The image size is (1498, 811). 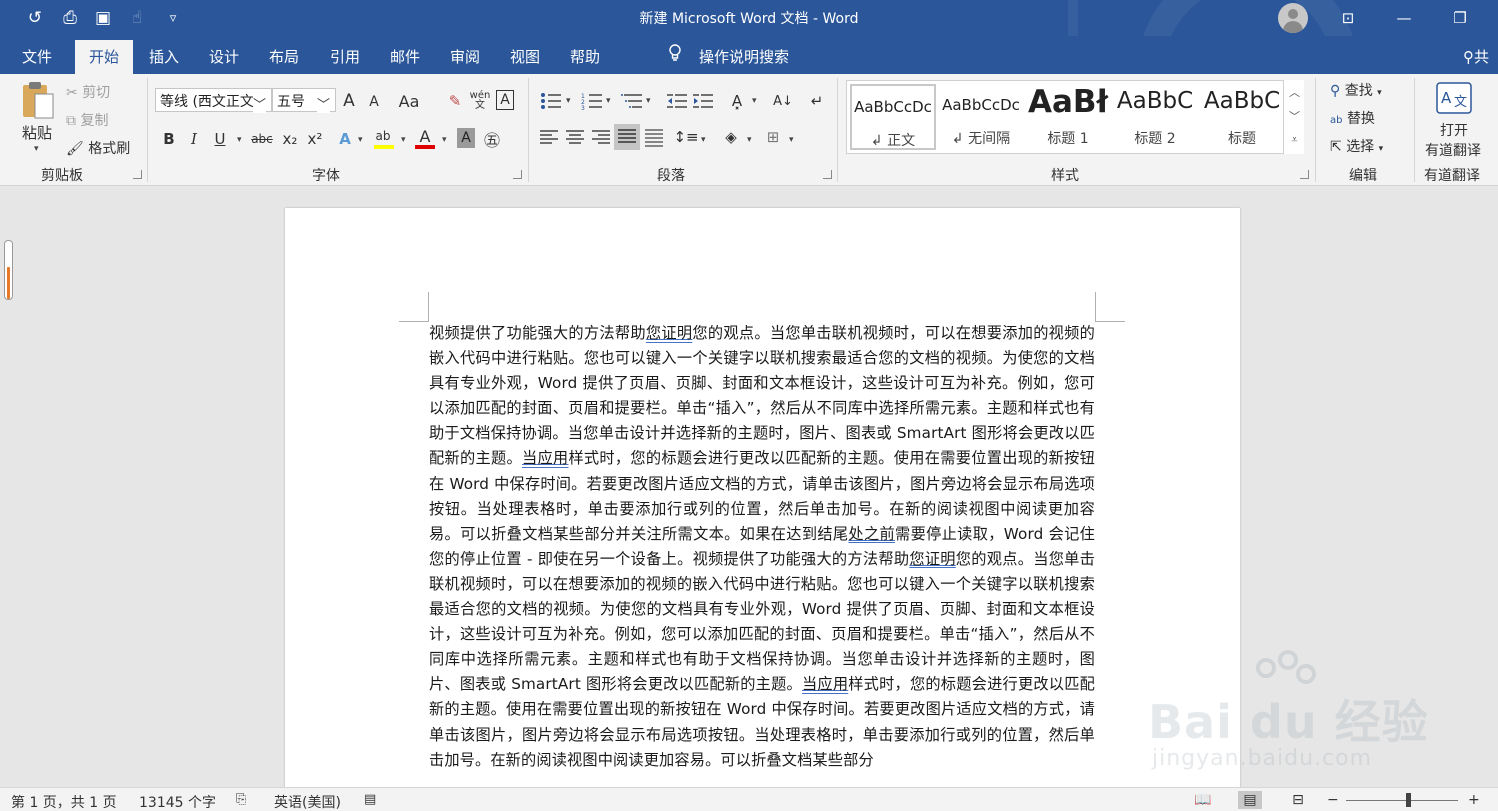 I want to click on word-count: 13145 个字, so click(x=177, y=801).